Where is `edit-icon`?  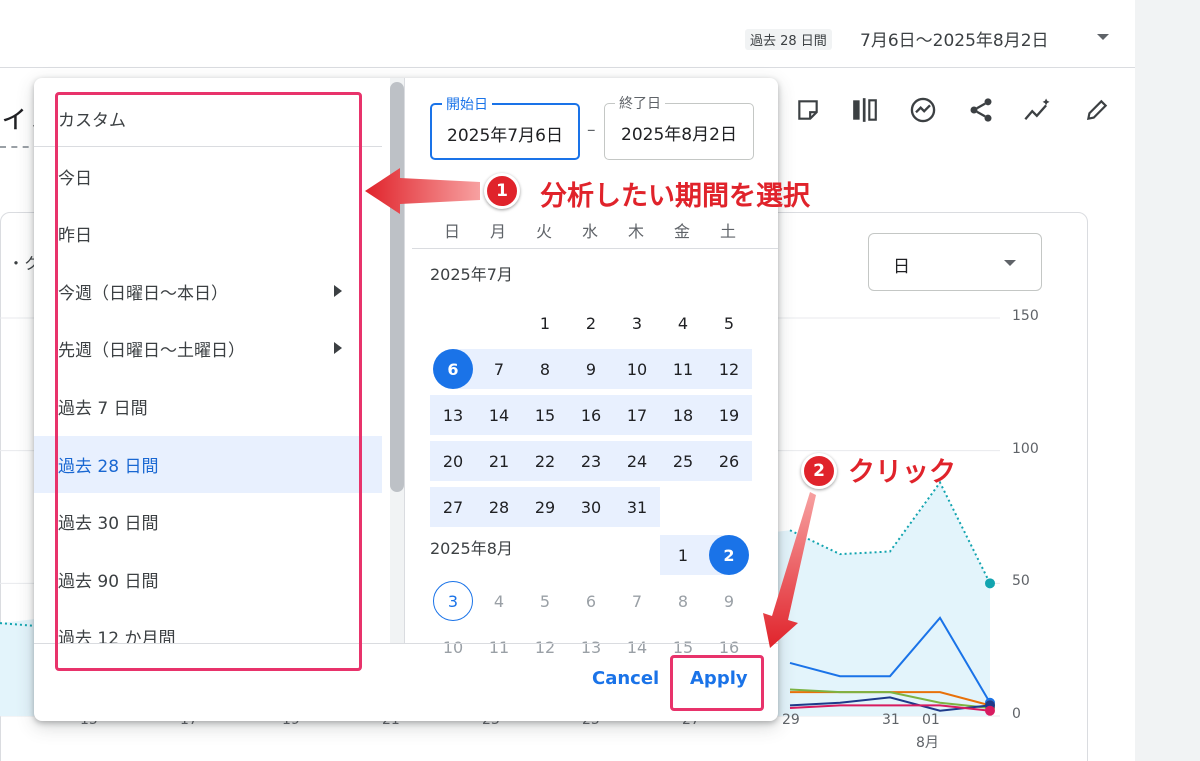
edit-icon is located at coordinates (1097, 110).